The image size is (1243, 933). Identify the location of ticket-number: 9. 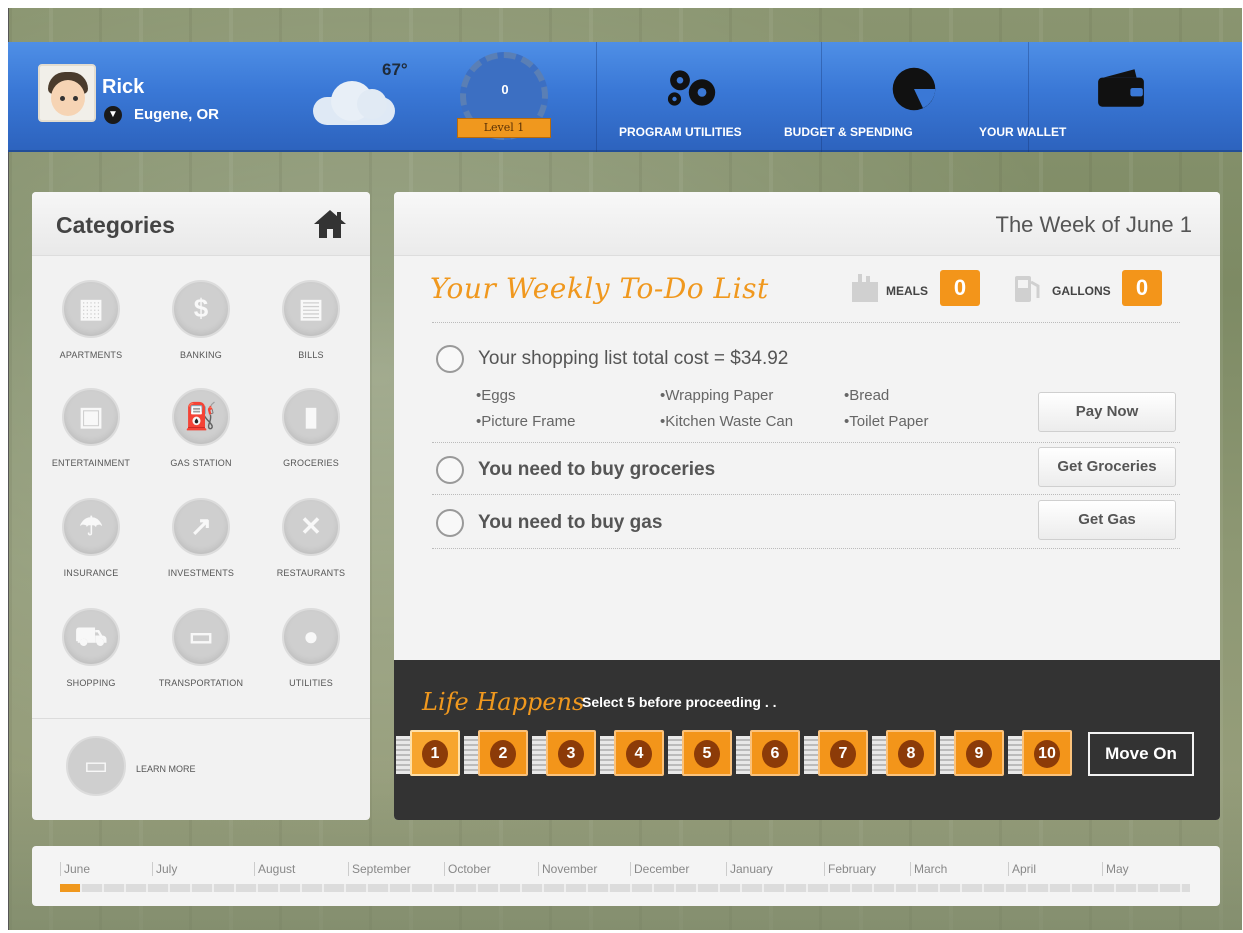
(979, 754).